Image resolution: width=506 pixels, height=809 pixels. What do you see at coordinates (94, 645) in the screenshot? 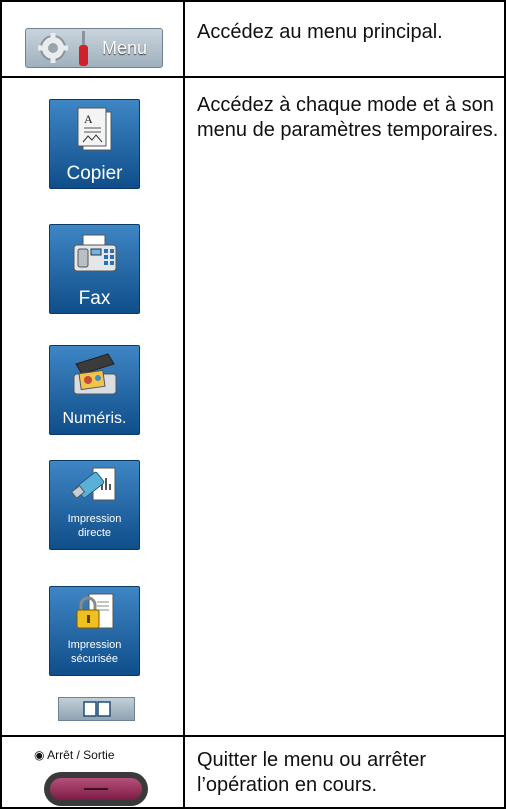
I see `secure-print-label-line1: Impression` at bounding box center [94, 645].